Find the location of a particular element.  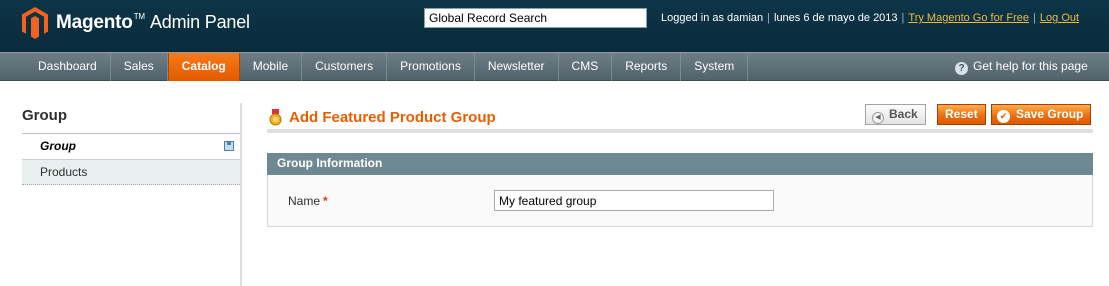

sidebar-title: Group is located at coordinates (44, 115).